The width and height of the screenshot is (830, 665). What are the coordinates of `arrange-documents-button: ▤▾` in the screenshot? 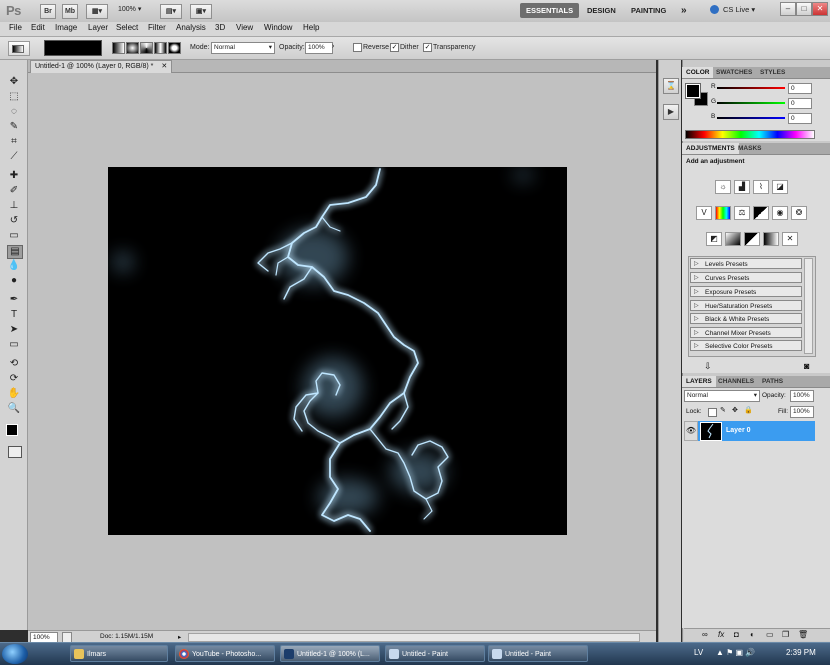 It's located at (171, 11).